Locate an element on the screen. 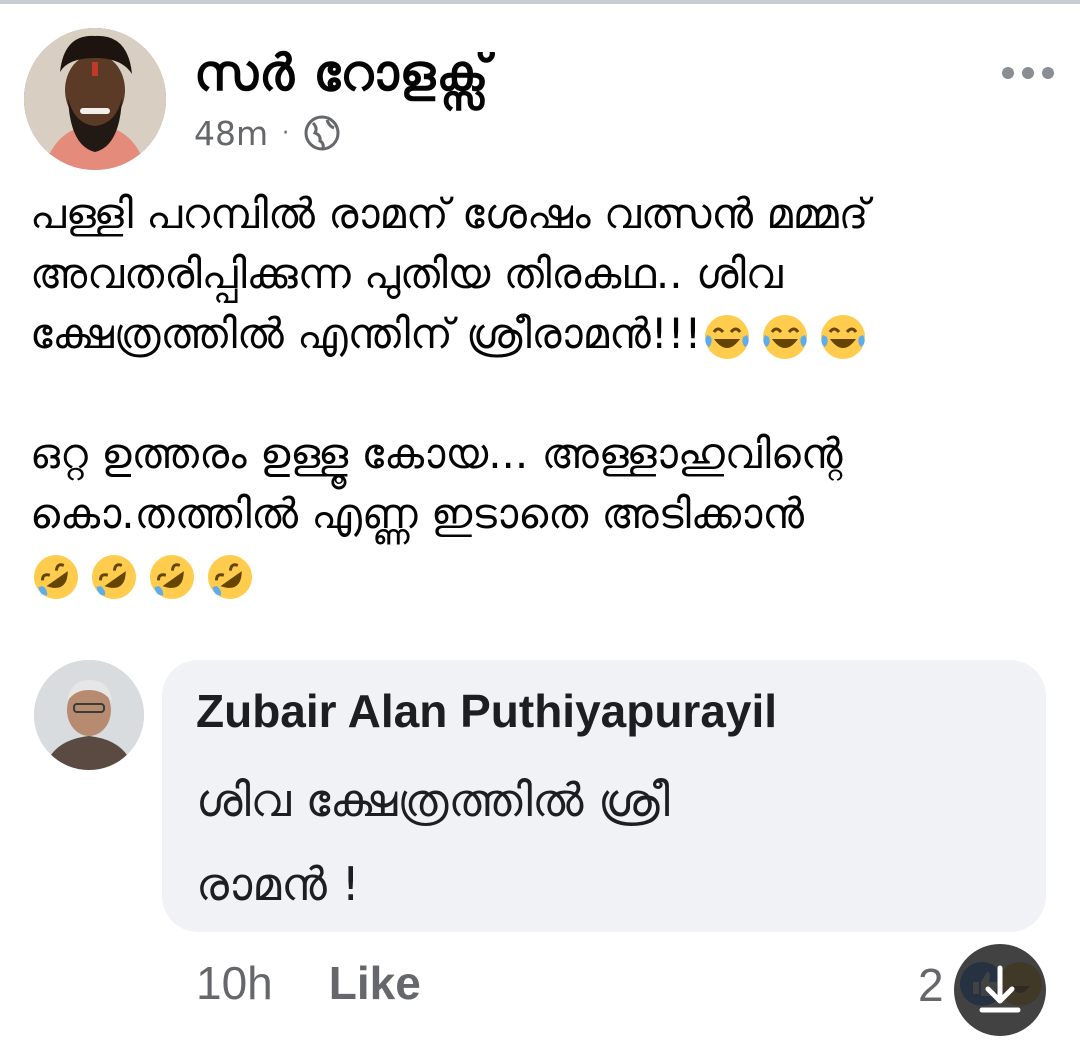  post-line: പള്ളി പറമ്പിൽ രാമന് ശേഷം വത്സൻ മമ്മദ് is located at coordinates (449, 213).